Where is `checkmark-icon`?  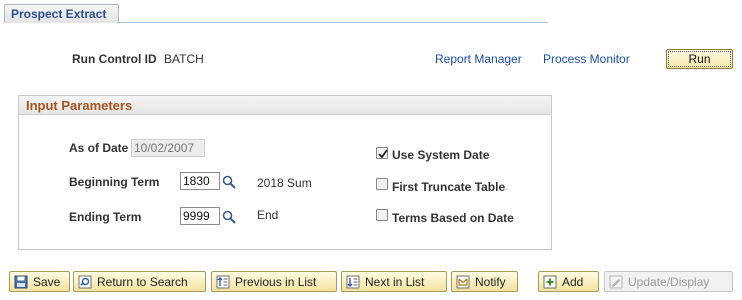
checkmark-icon is located at coordinates (383, 154).